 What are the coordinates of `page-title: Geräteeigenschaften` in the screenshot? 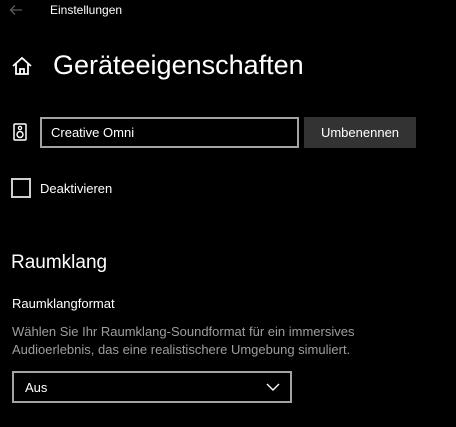 It's located at (178, 65).